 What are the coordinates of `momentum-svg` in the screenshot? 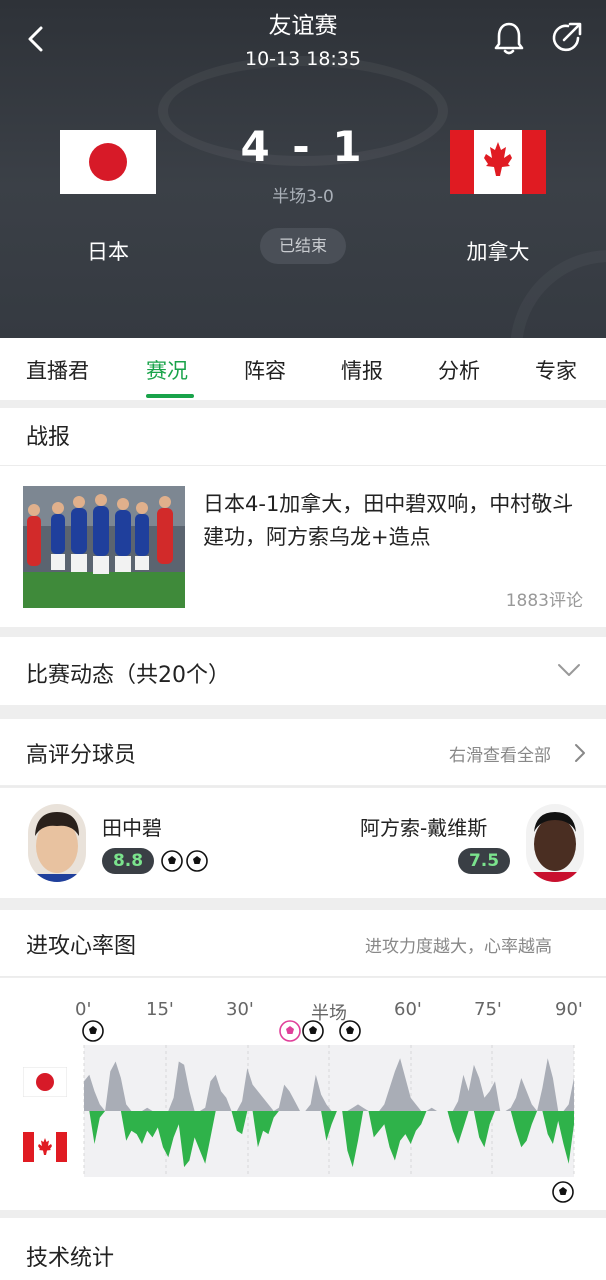 It's located at (328, 1111).